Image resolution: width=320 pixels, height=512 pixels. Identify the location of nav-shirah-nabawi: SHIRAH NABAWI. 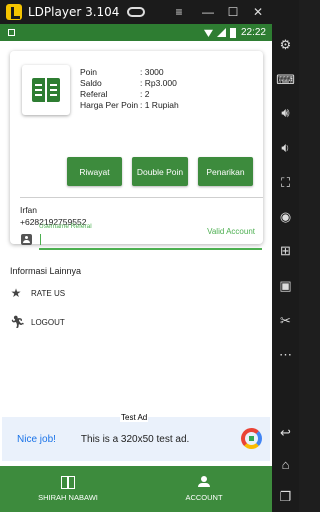
(68, 489).